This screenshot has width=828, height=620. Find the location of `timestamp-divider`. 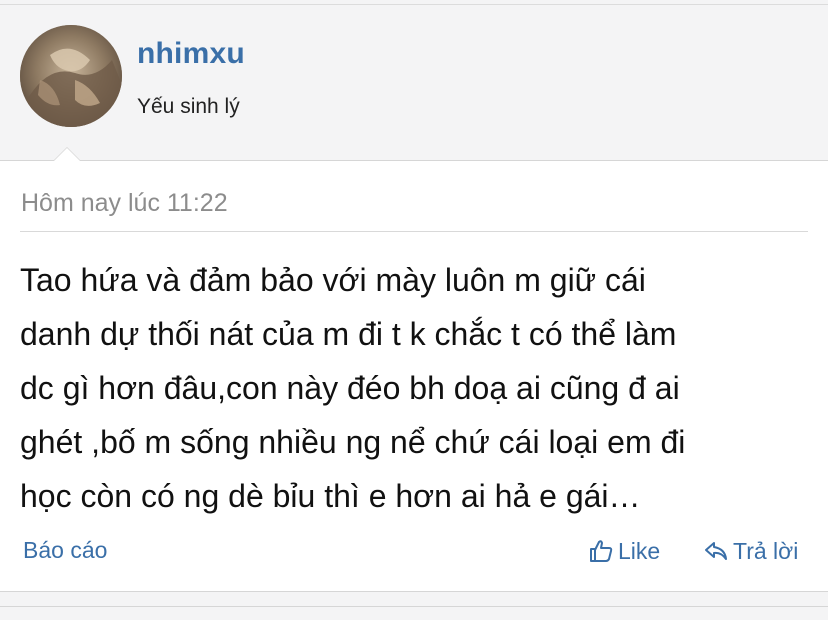

timestamp-divider is located at coordinates (414, 231).